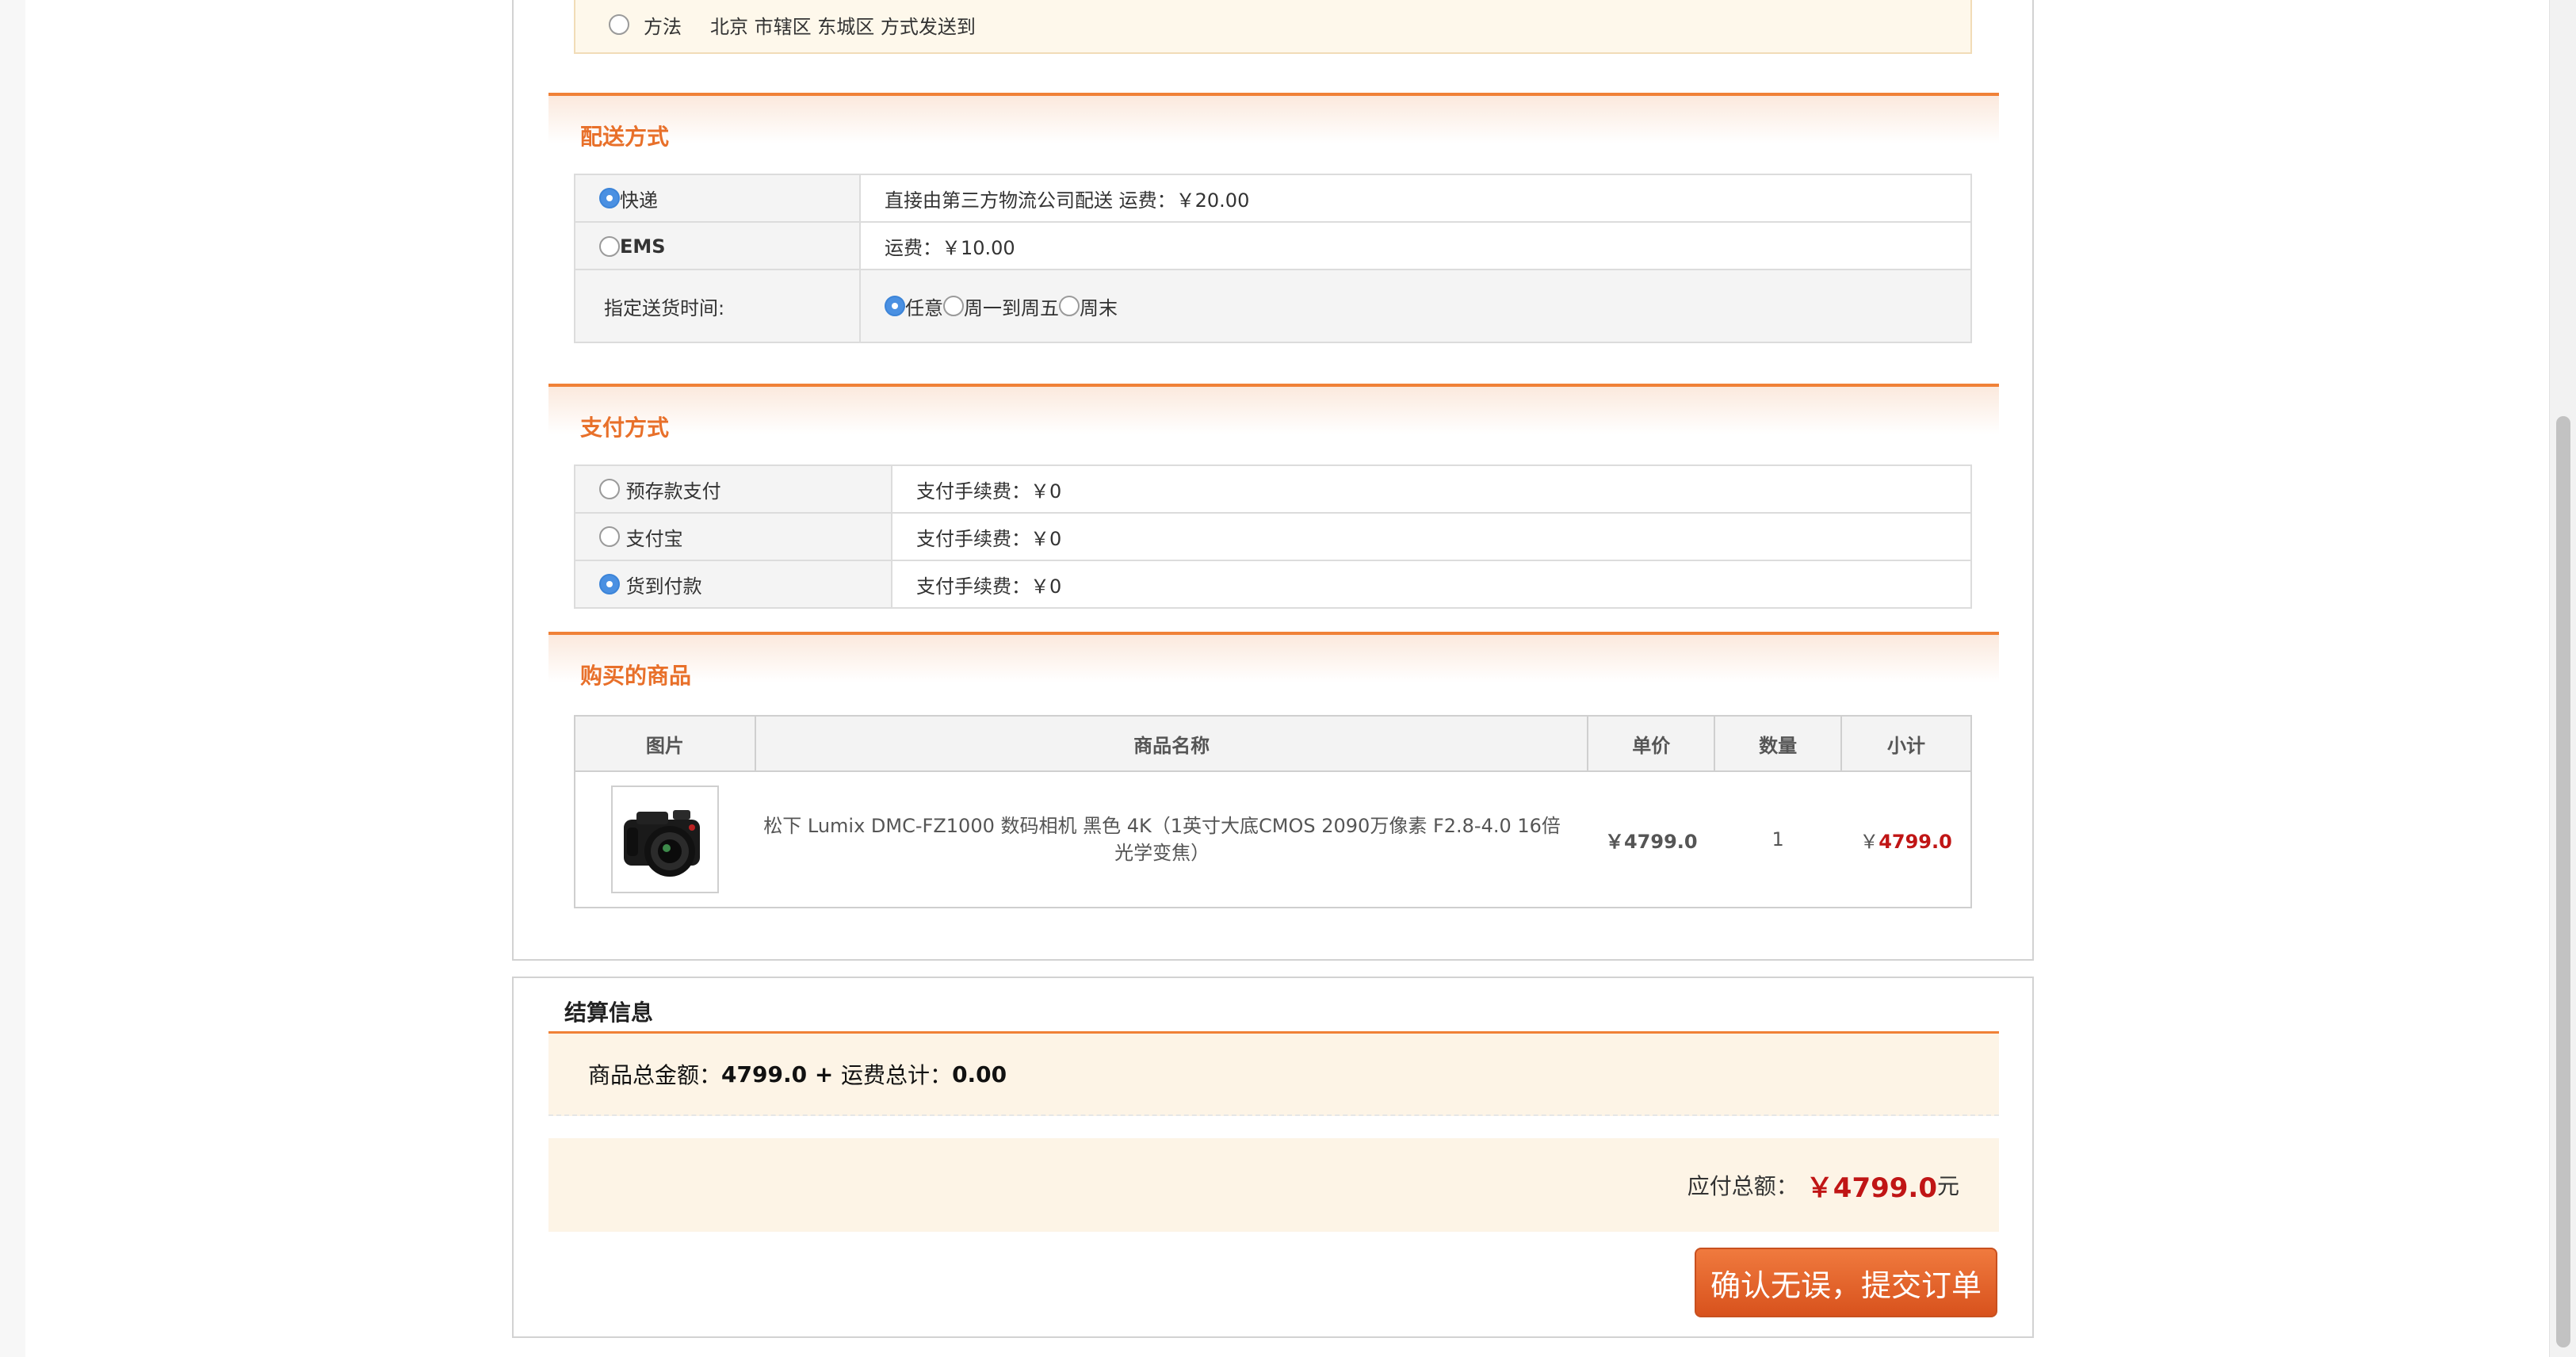 This screenshot has width=2576, height=1357. I want to click on payment-cod-label: 货到付款, so click(663, 586).